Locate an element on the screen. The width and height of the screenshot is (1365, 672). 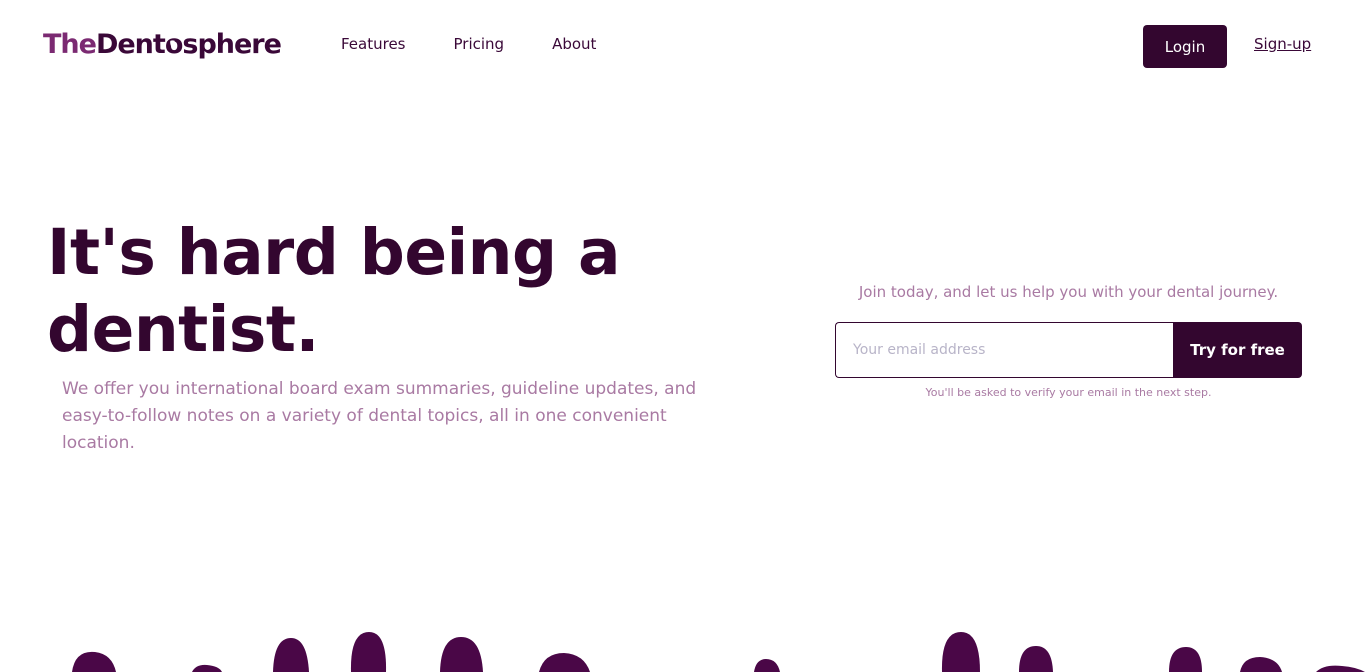
nav-features-link: Features is located at coordinates (373, 44).